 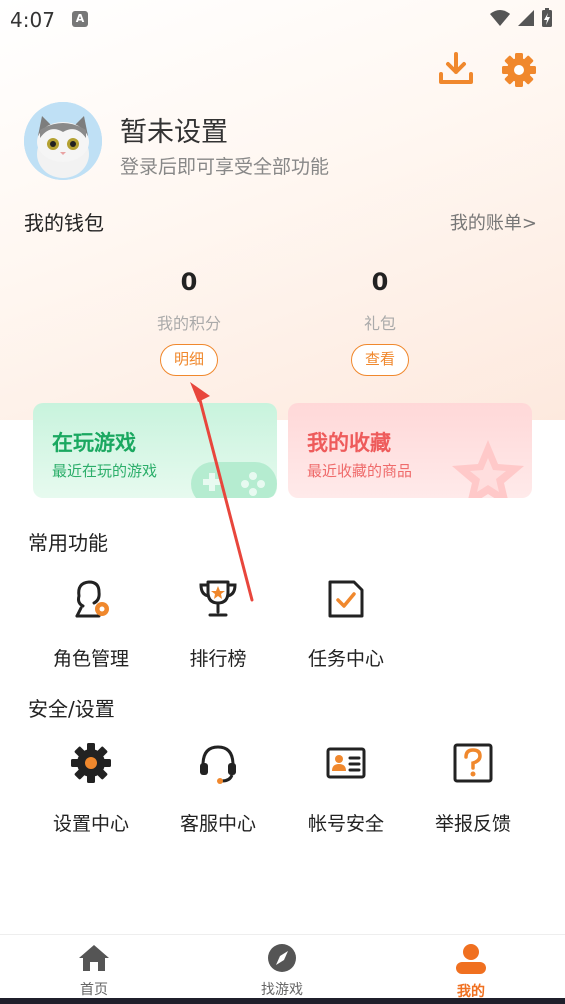 What do you see at coordinates (90, 824) in the screenshot?
I see `settings-center-label: 设置中心` at bounding box center [90, 824].